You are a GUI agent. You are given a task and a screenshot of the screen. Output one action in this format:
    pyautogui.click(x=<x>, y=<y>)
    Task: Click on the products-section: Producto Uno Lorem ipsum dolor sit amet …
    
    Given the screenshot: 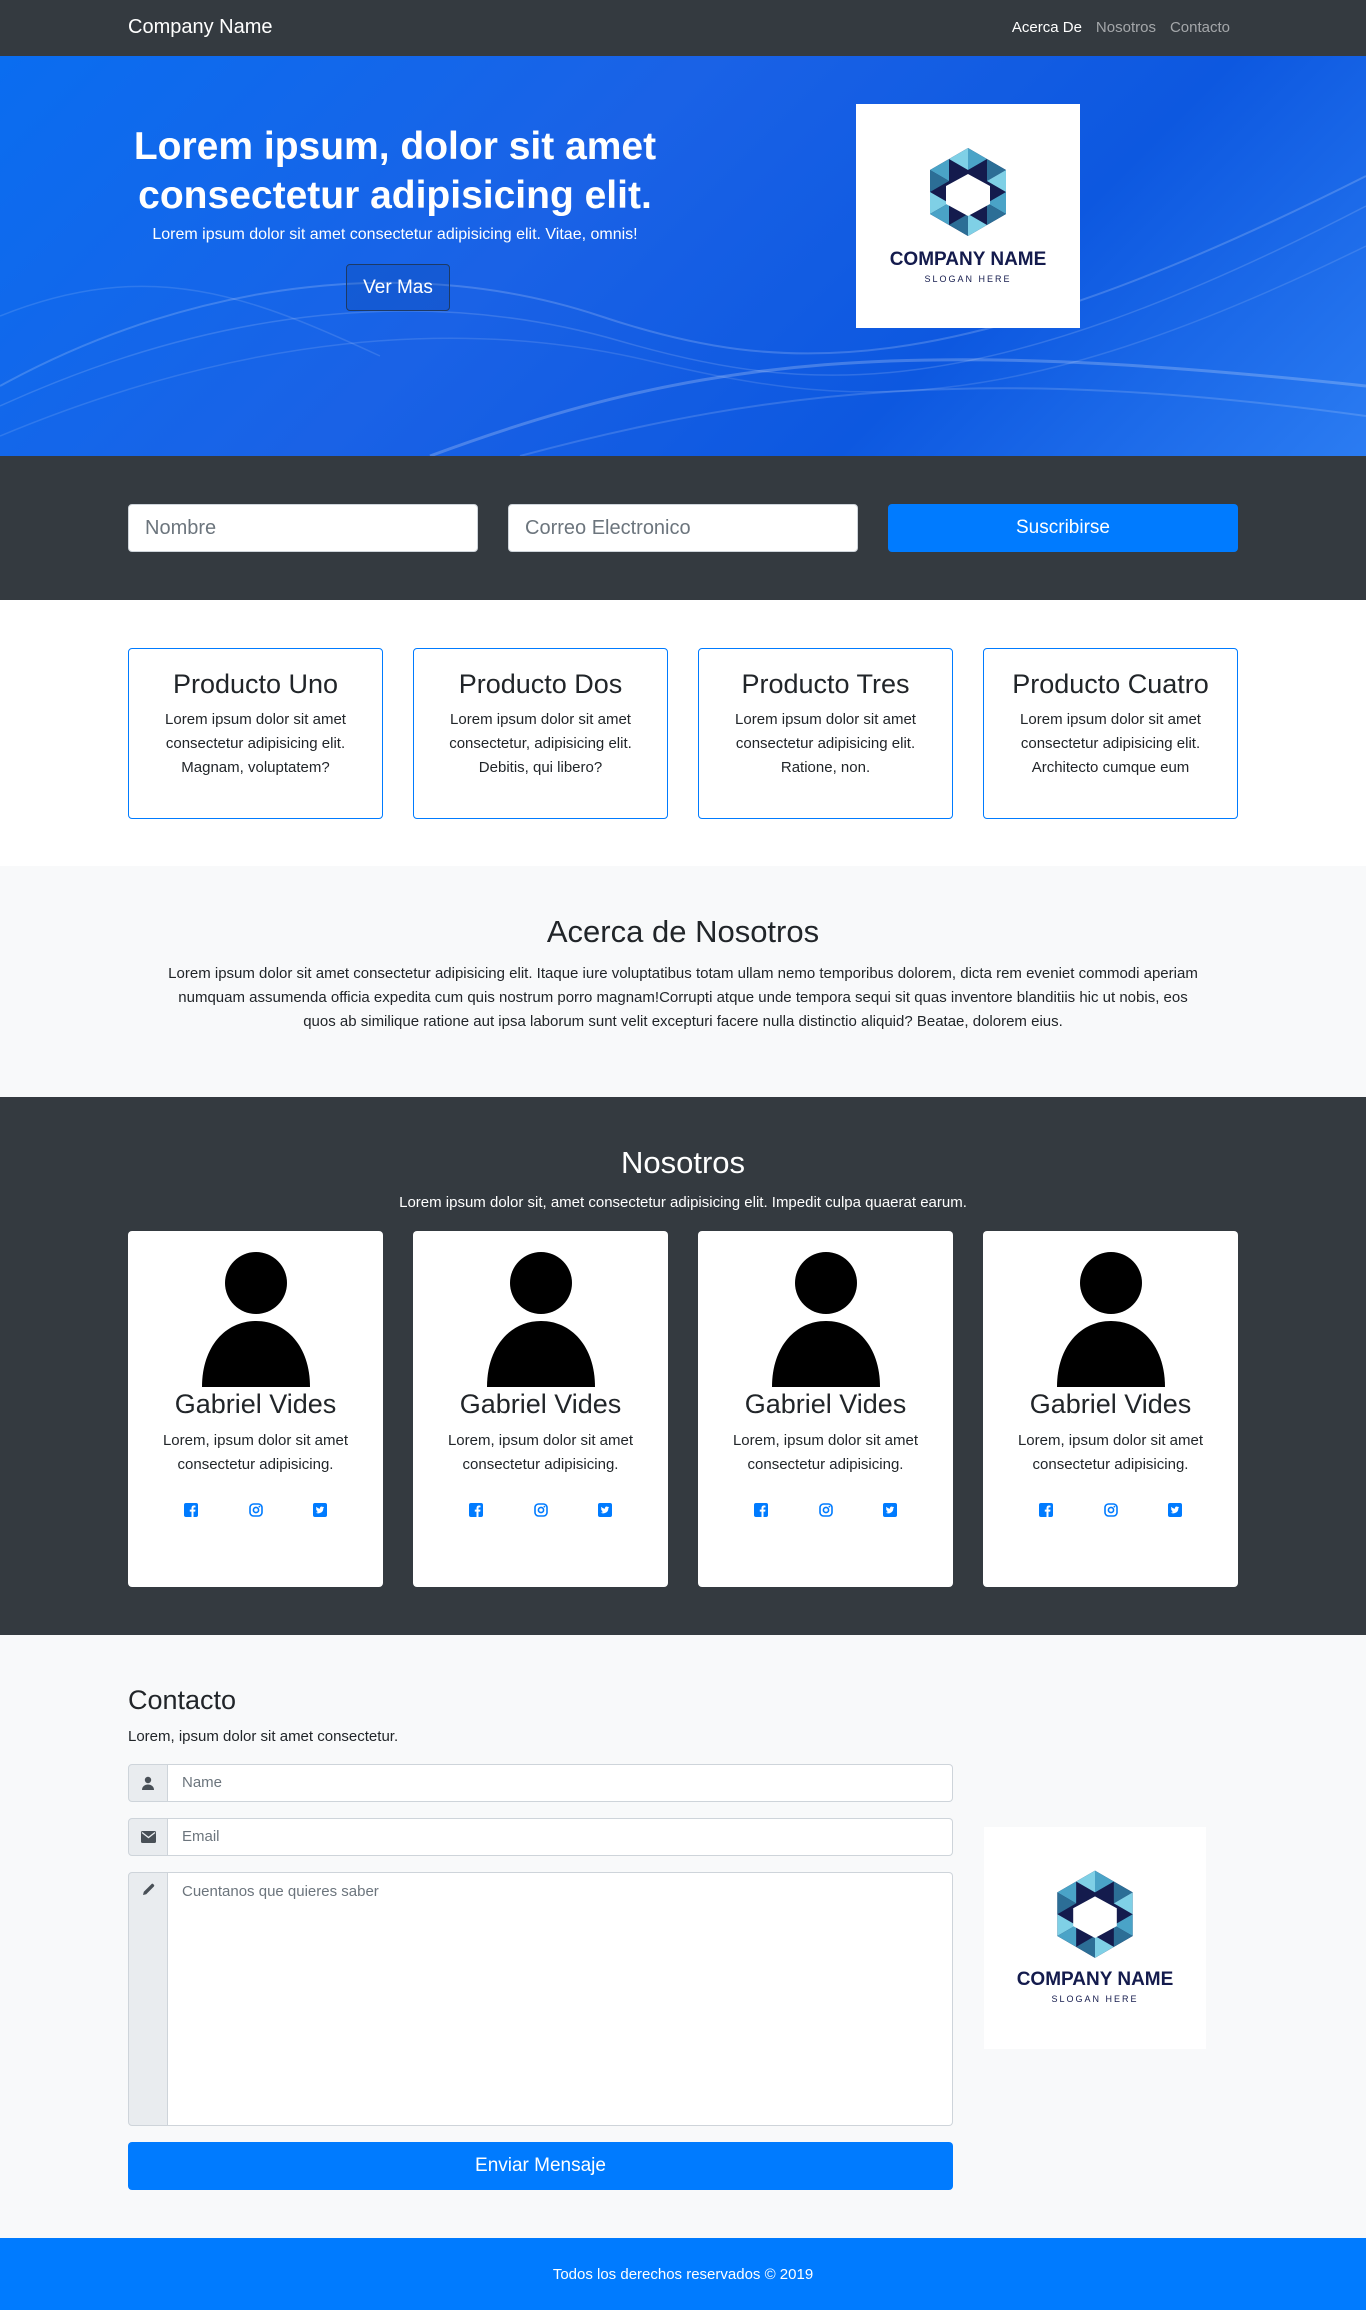 What is the action you would take?
    pyautogui.click(x=683, y=733)
    